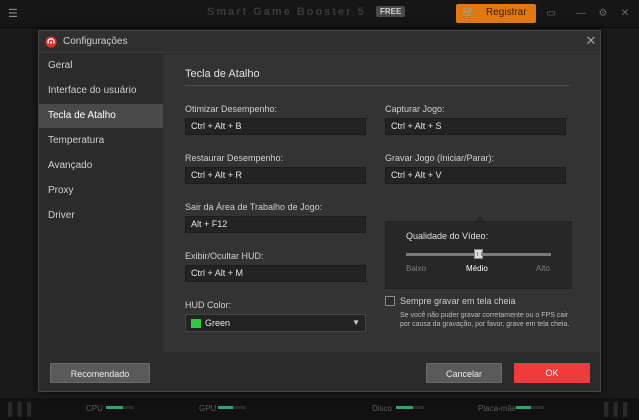 The height and width of the screenshot is (420, 639). Describe the element at coordinates (275, 126) in the screenshot. I see `optimize-hotkey-input: Ctrl + Alt + B` at that location.